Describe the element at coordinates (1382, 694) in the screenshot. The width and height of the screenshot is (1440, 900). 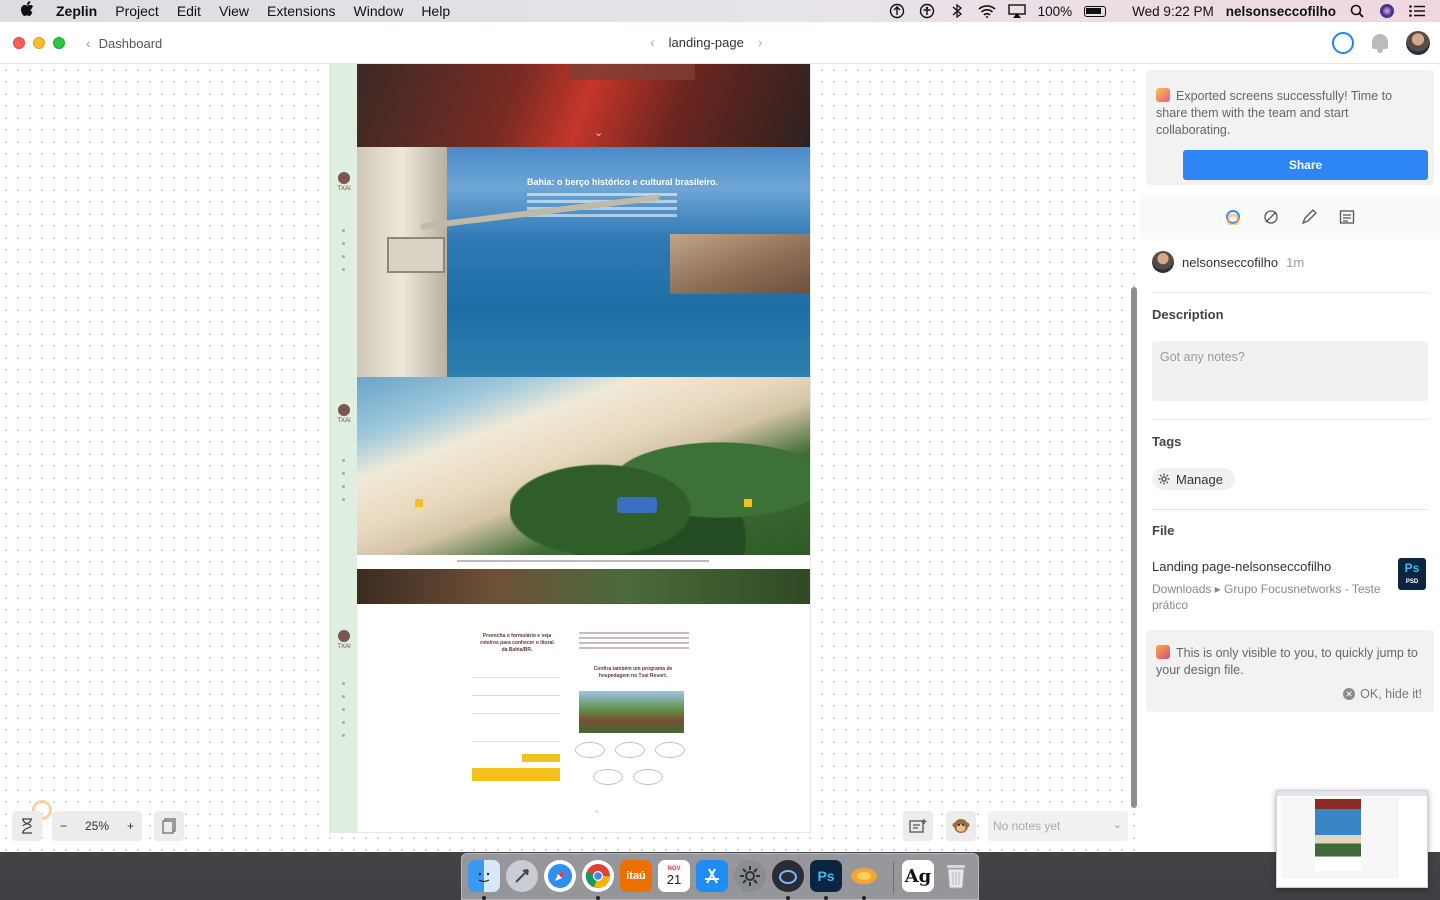
I see `hide-it-button: ✕ OK, hide it!` at that location.